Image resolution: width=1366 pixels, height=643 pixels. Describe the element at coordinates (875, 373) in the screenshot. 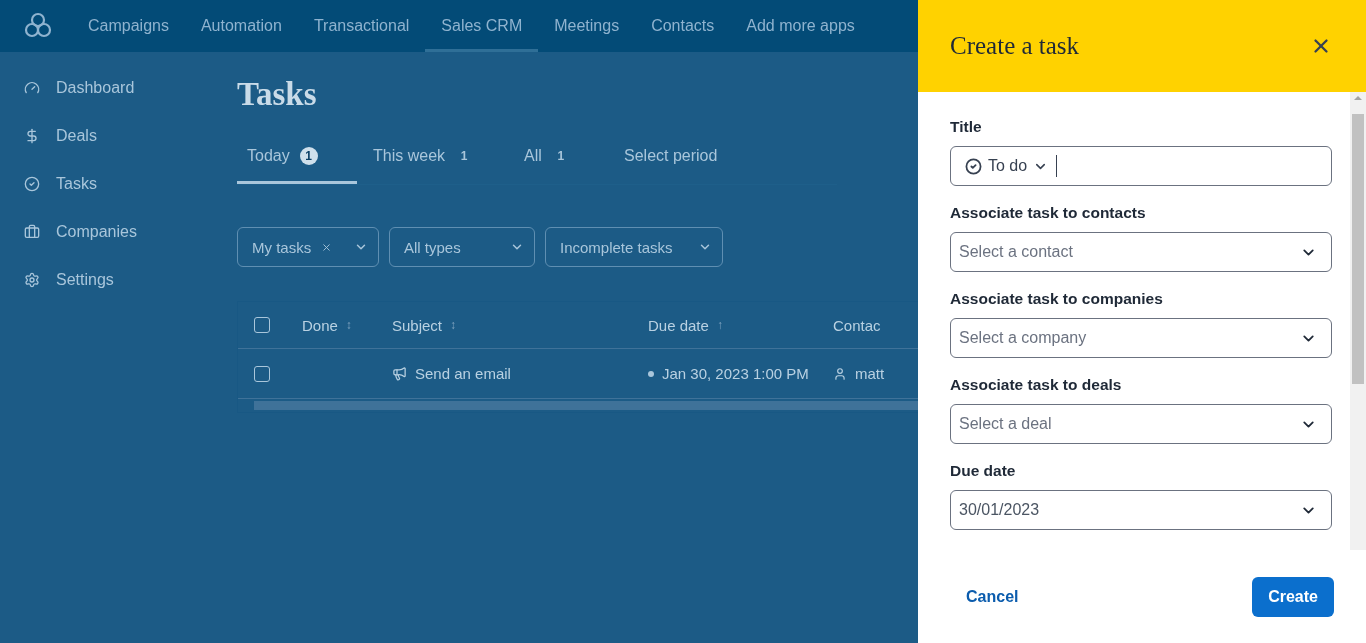

I see `table-cell: matt` at that location.